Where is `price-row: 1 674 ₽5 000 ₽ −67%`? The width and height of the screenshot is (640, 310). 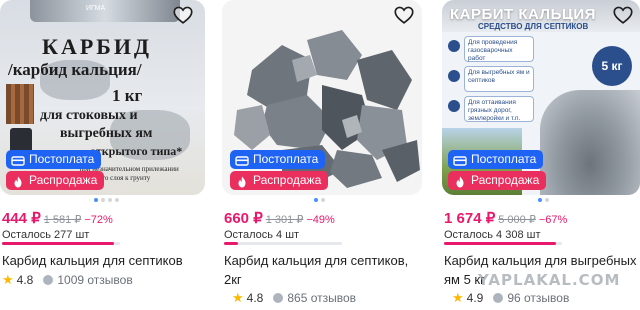
price-row: 1 674 ₽5 000 ₽ −67% is located at coordinates (505, 218).